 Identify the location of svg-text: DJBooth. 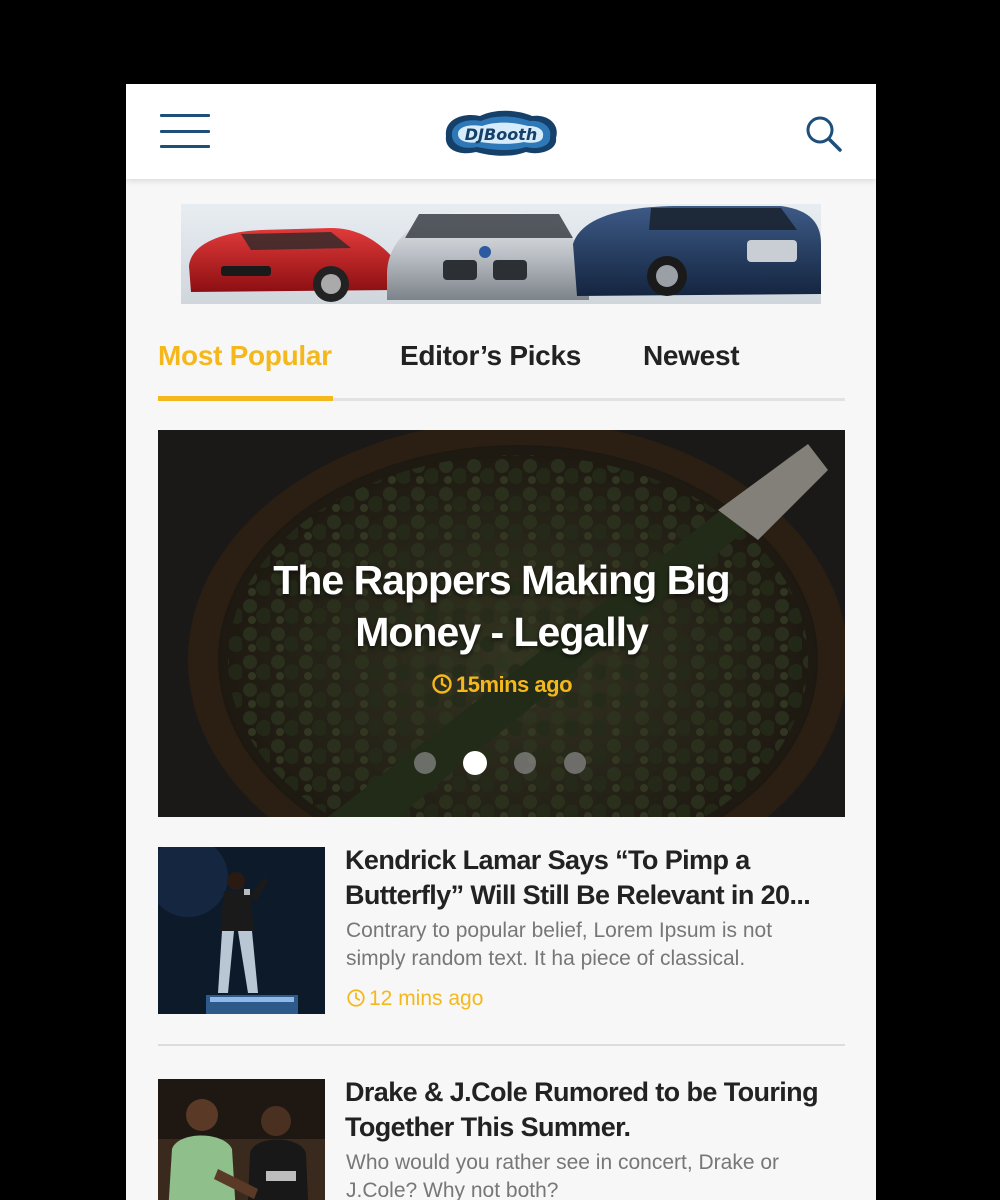
(501, 134).